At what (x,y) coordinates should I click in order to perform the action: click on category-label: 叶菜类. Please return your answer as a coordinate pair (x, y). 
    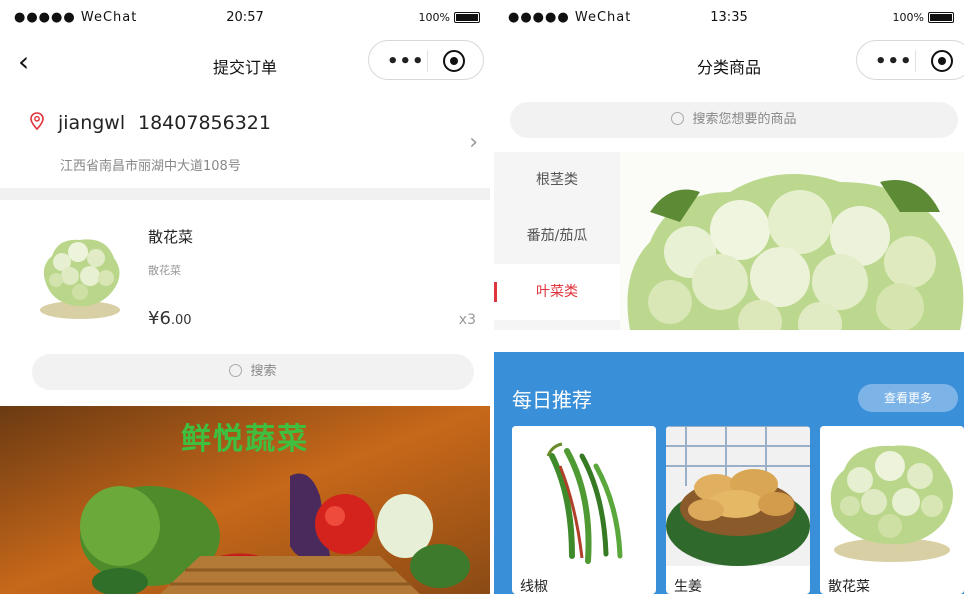
    Looking at the image, I should click on (557, 292).